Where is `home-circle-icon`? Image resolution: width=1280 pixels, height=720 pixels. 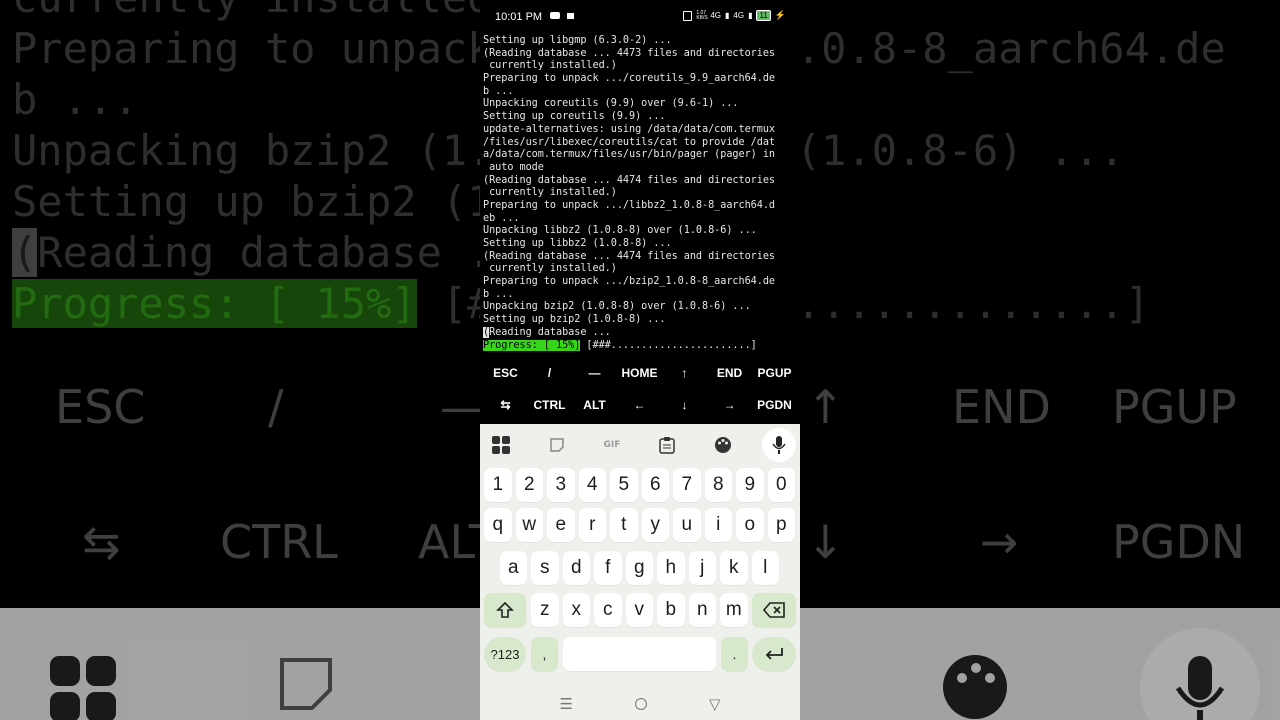
home-circle-icon is located at coordinates (640, 704).